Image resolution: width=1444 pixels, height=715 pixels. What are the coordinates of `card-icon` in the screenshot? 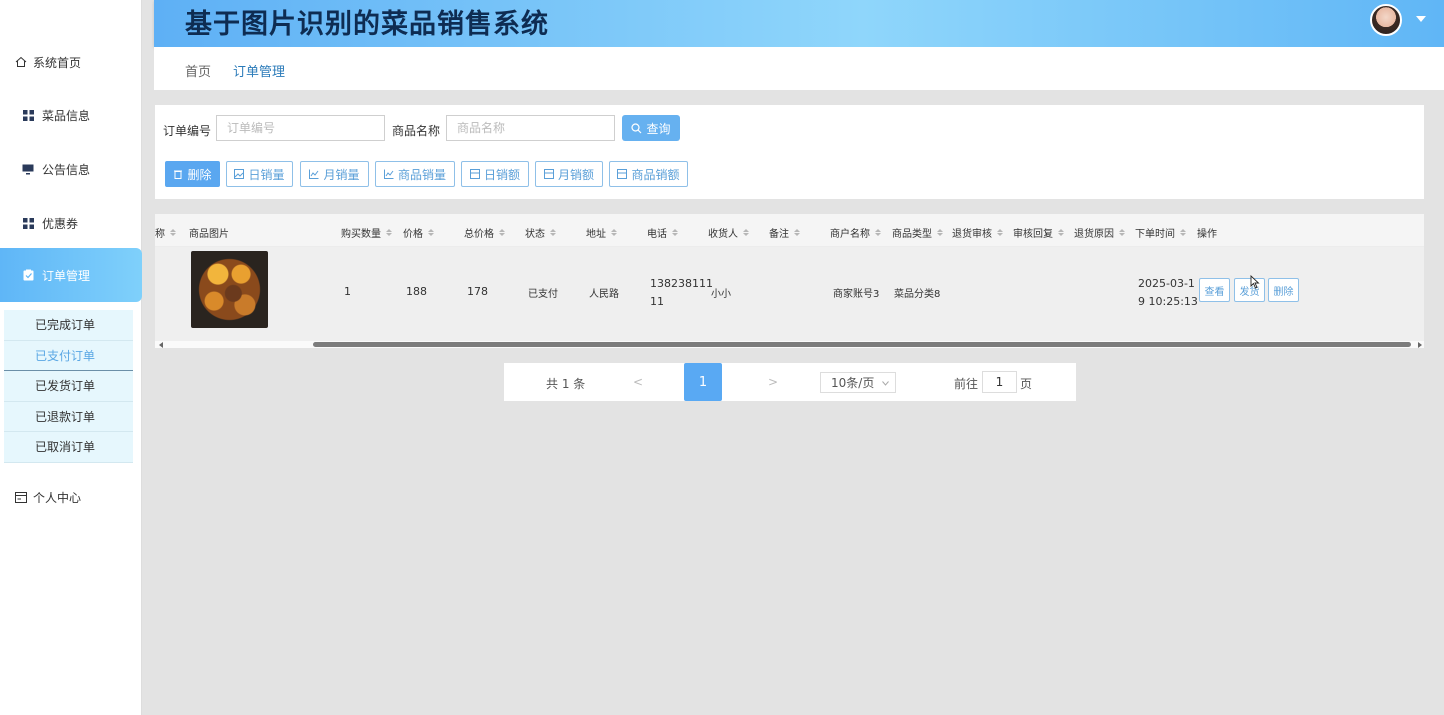 It's located at (21, 497).